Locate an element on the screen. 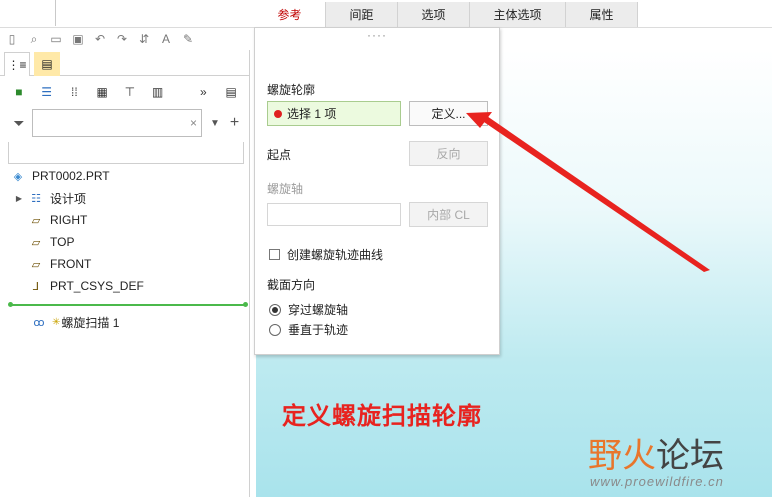 The image size is (772, 497). insert-indicator is located at coordinates (128, 305).